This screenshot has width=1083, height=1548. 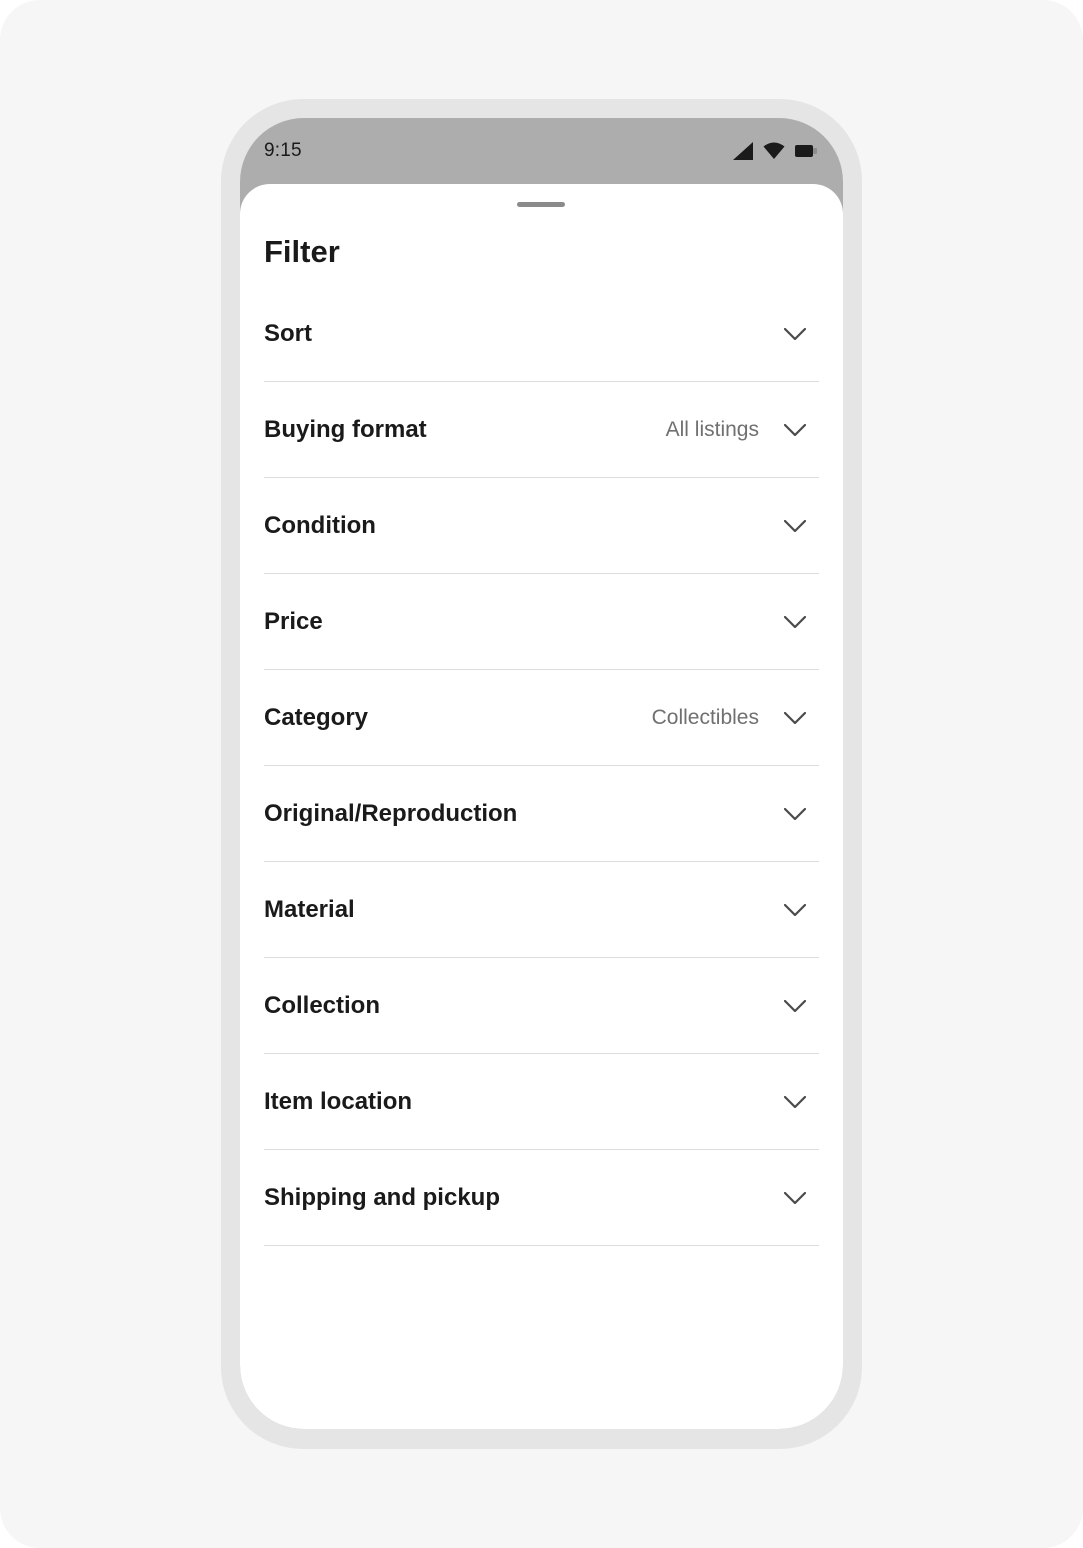 I want to click on filter-value: All listings, so click(x=712, y=429).